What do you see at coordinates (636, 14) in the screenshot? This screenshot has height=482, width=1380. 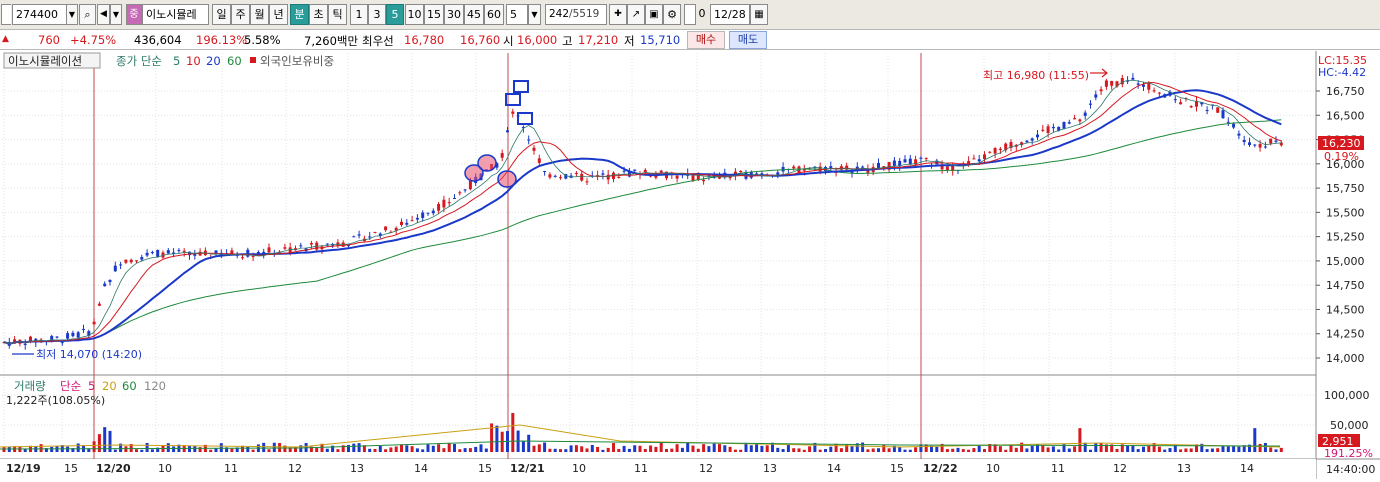 I see `trend-icon: ↗` at bounding box center [636, 14].